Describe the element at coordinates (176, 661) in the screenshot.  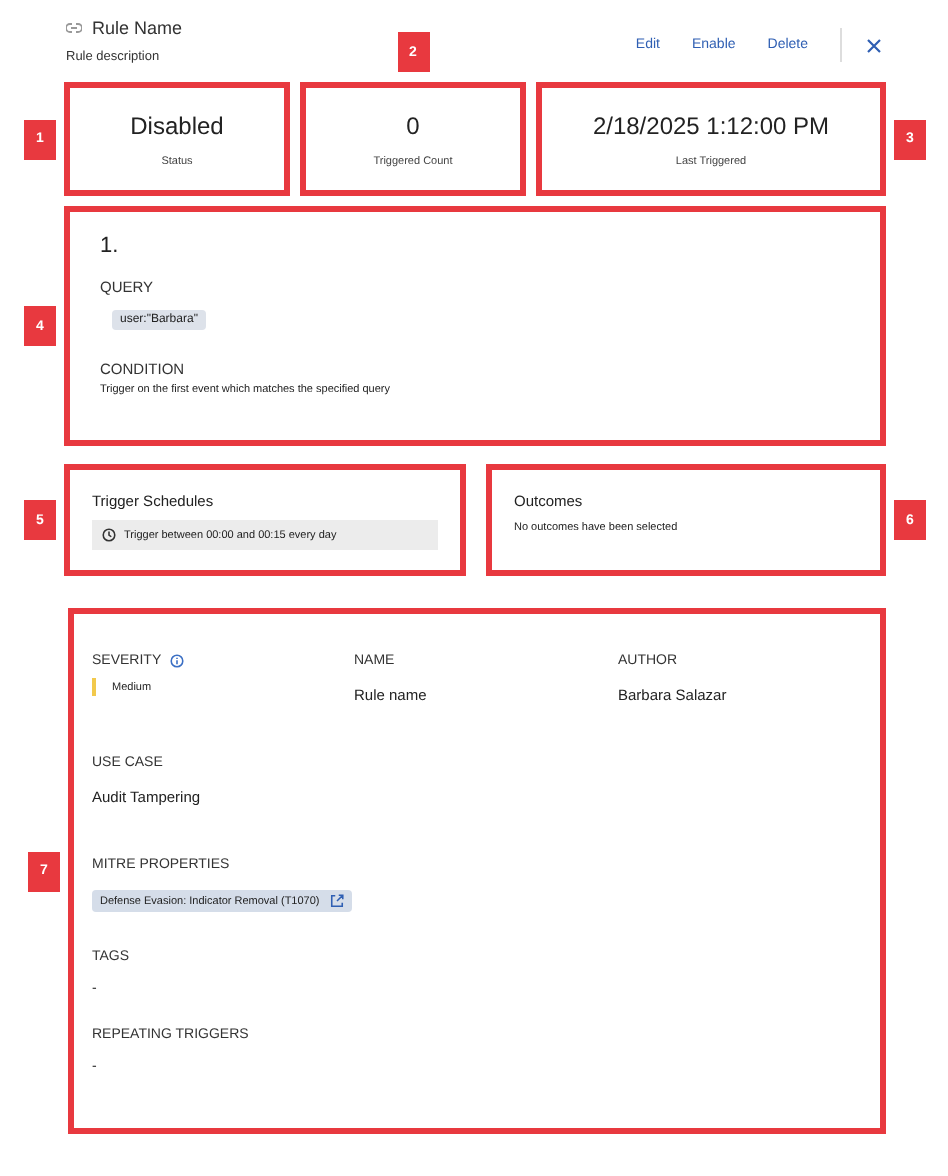
I see `info-icon` at that location.